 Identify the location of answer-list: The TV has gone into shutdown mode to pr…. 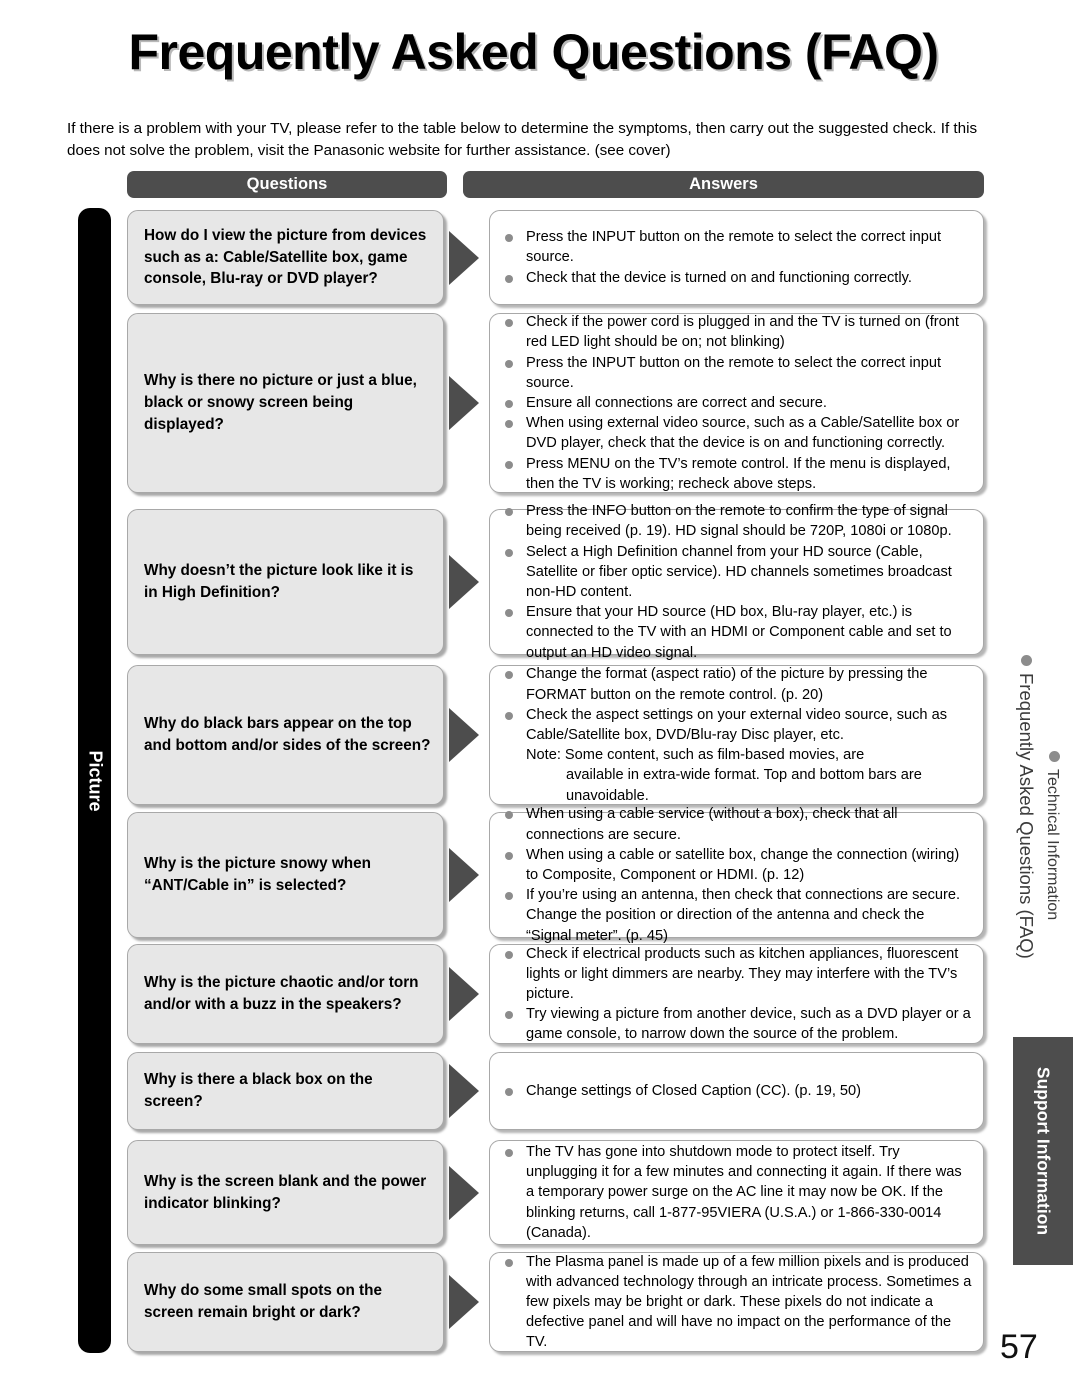
(736, 1192).